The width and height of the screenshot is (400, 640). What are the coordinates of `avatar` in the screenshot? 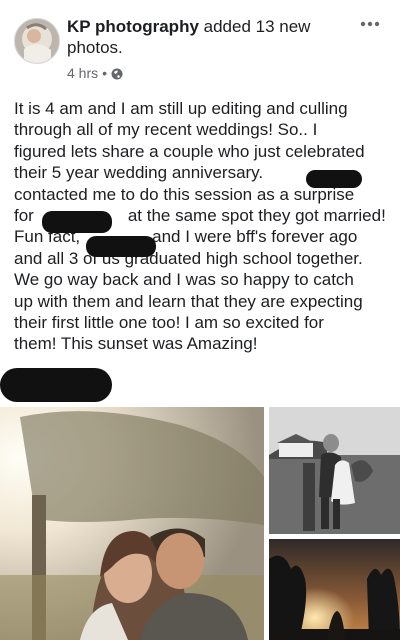 It's located at (37, 41).